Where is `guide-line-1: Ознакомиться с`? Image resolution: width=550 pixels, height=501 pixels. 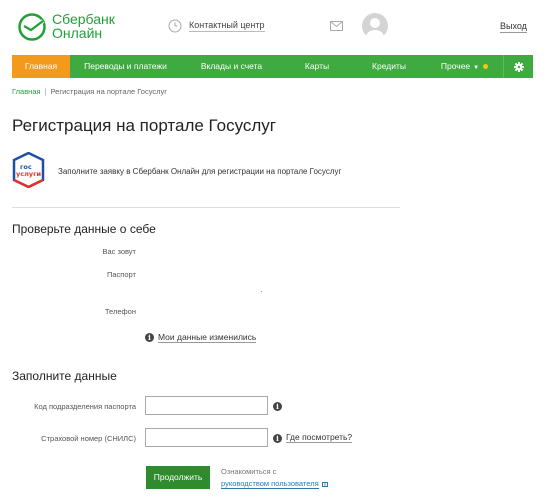
guide-line-1: Ознакомиться с is located at coordinates (249, 471).